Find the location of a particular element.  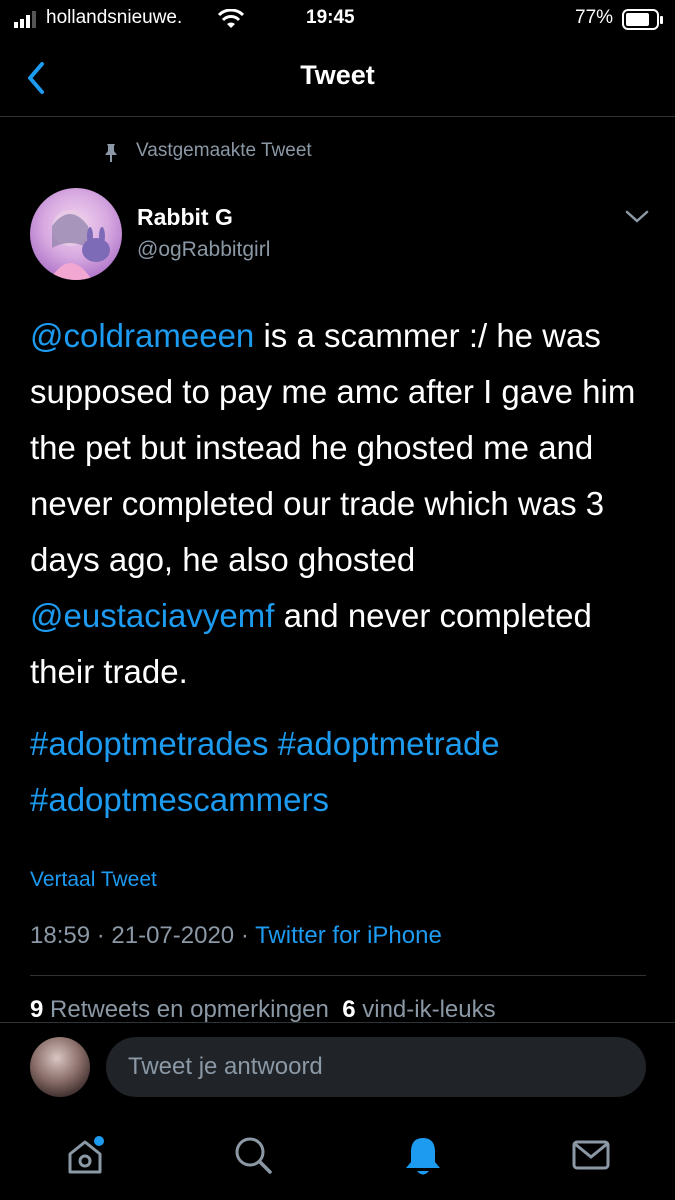

current-user-avatar is located at coordinates (60, 1067).